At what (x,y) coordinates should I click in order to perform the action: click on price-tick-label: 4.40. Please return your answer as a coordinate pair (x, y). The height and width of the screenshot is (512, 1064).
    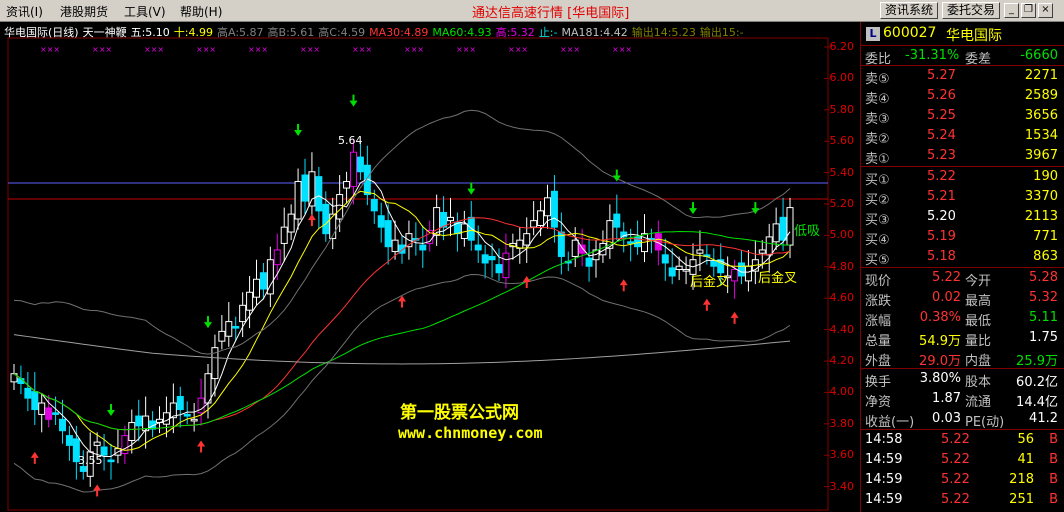
    Looking at the image, I should click on (842, 329).